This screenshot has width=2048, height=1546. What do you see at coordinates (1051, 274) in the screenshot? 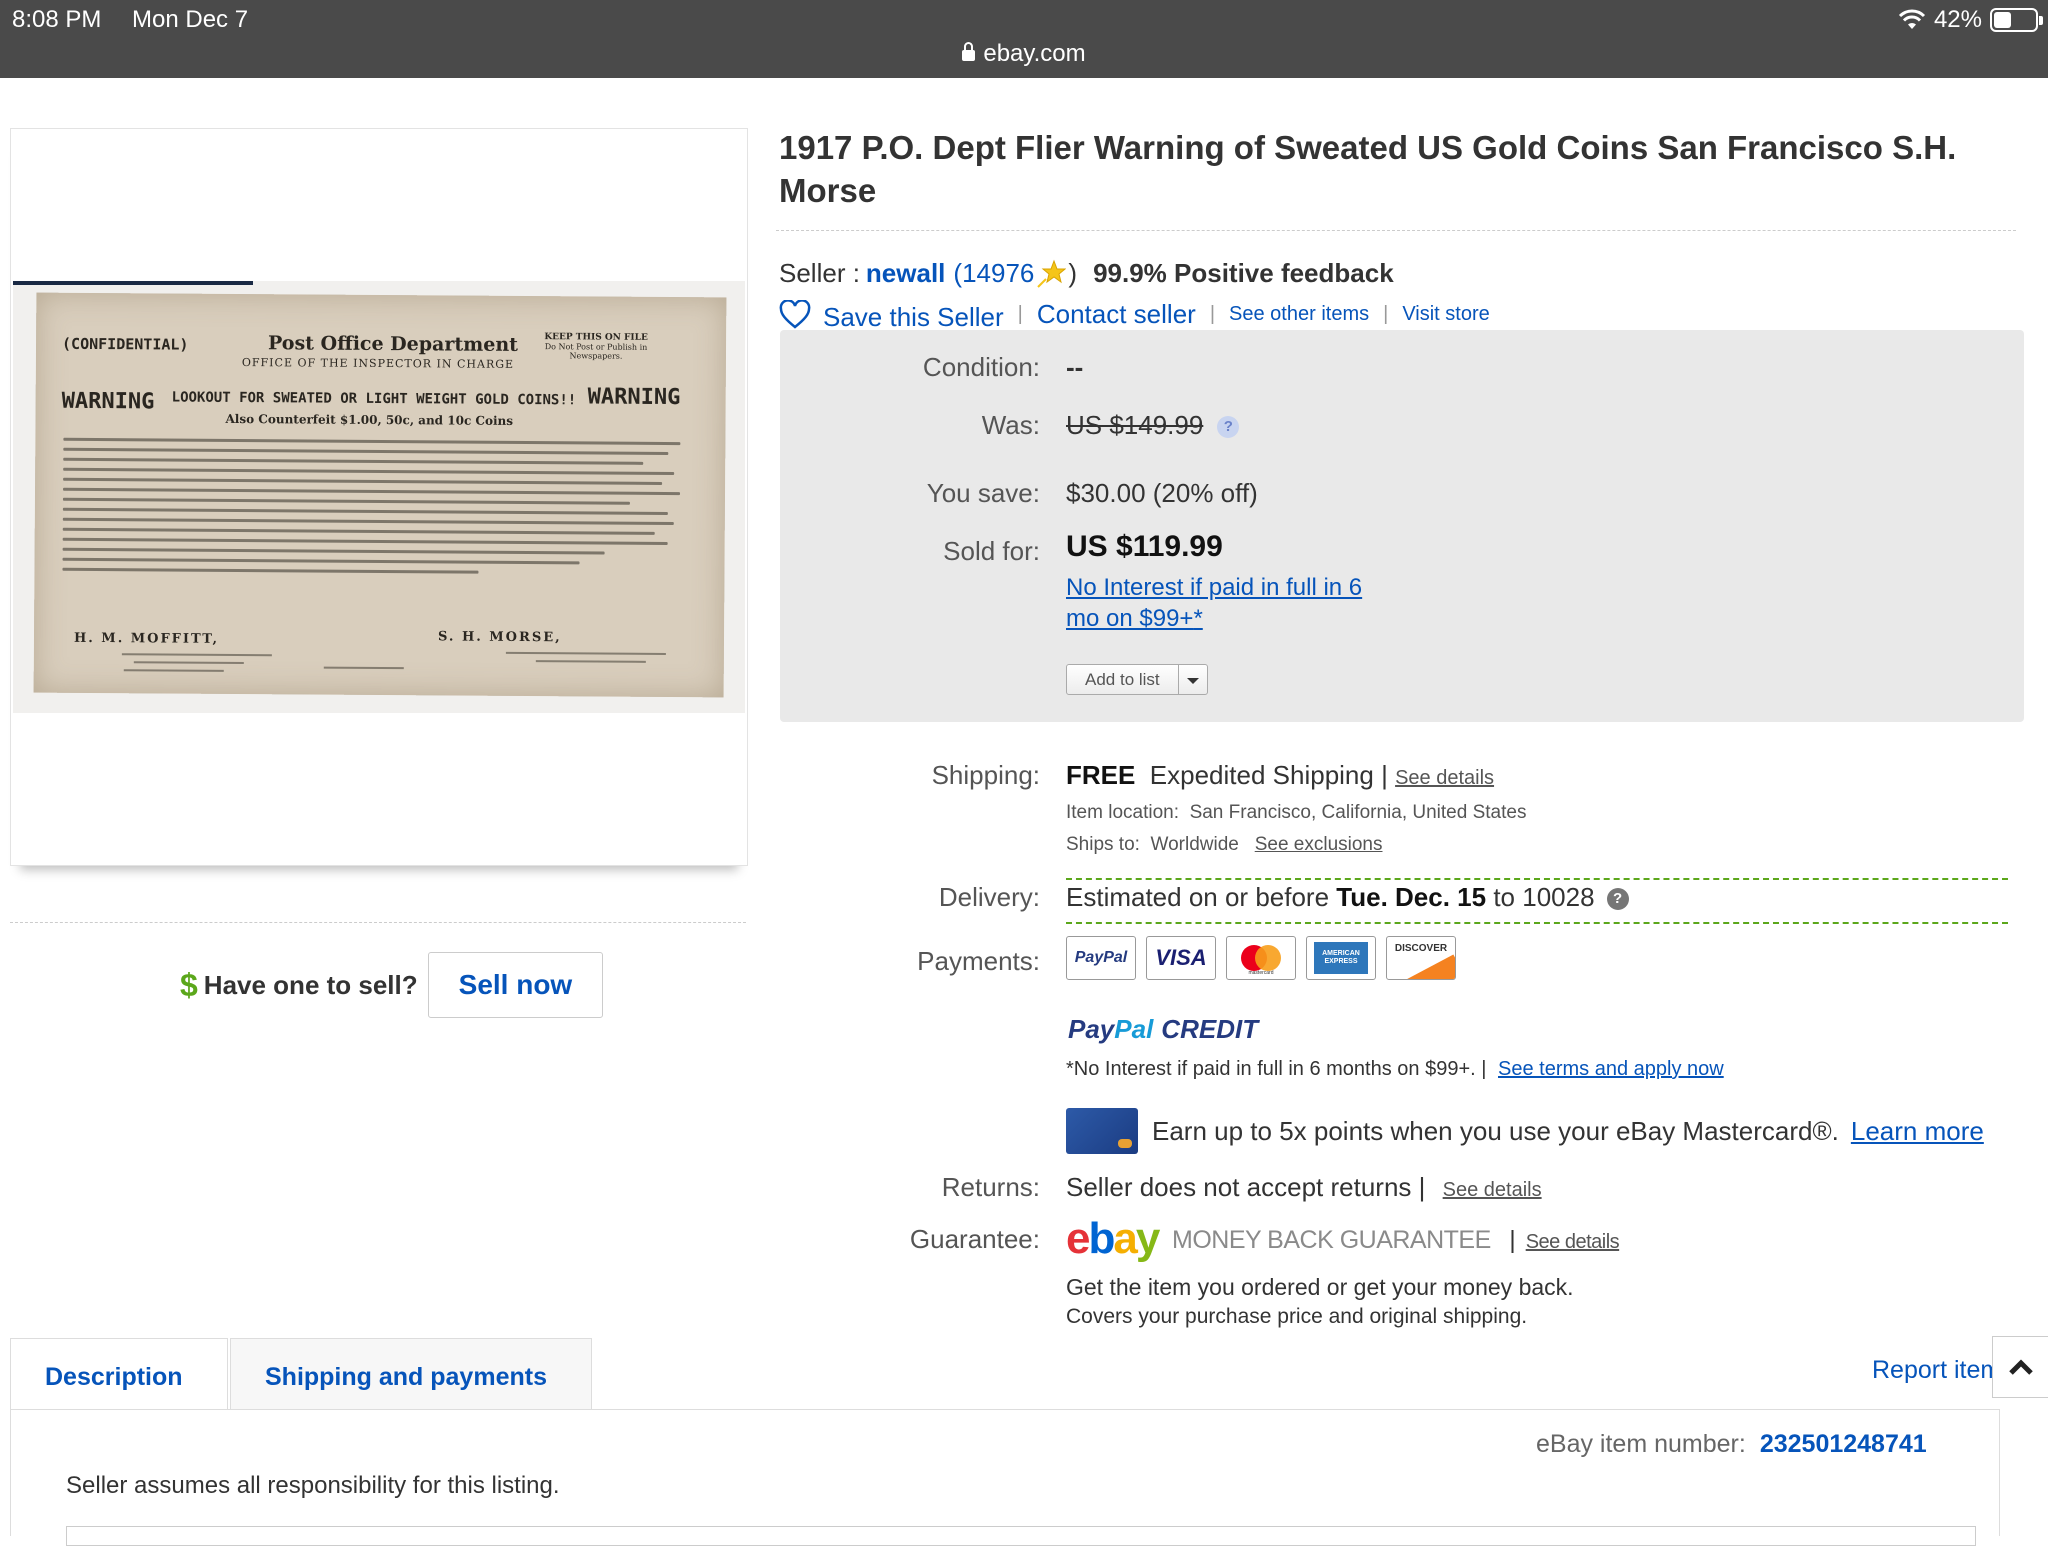
I see `shooting-star-icon` at bounding box center [1051, 274].